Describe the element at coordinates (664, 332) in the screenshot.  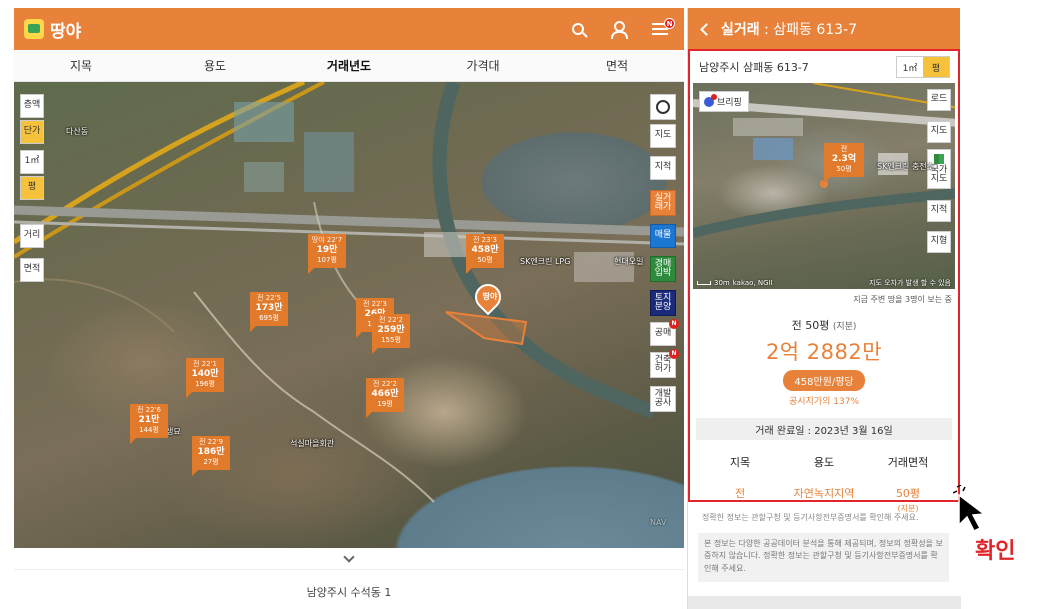
I see `right-btn-public-sale: 공매 N` at that location.